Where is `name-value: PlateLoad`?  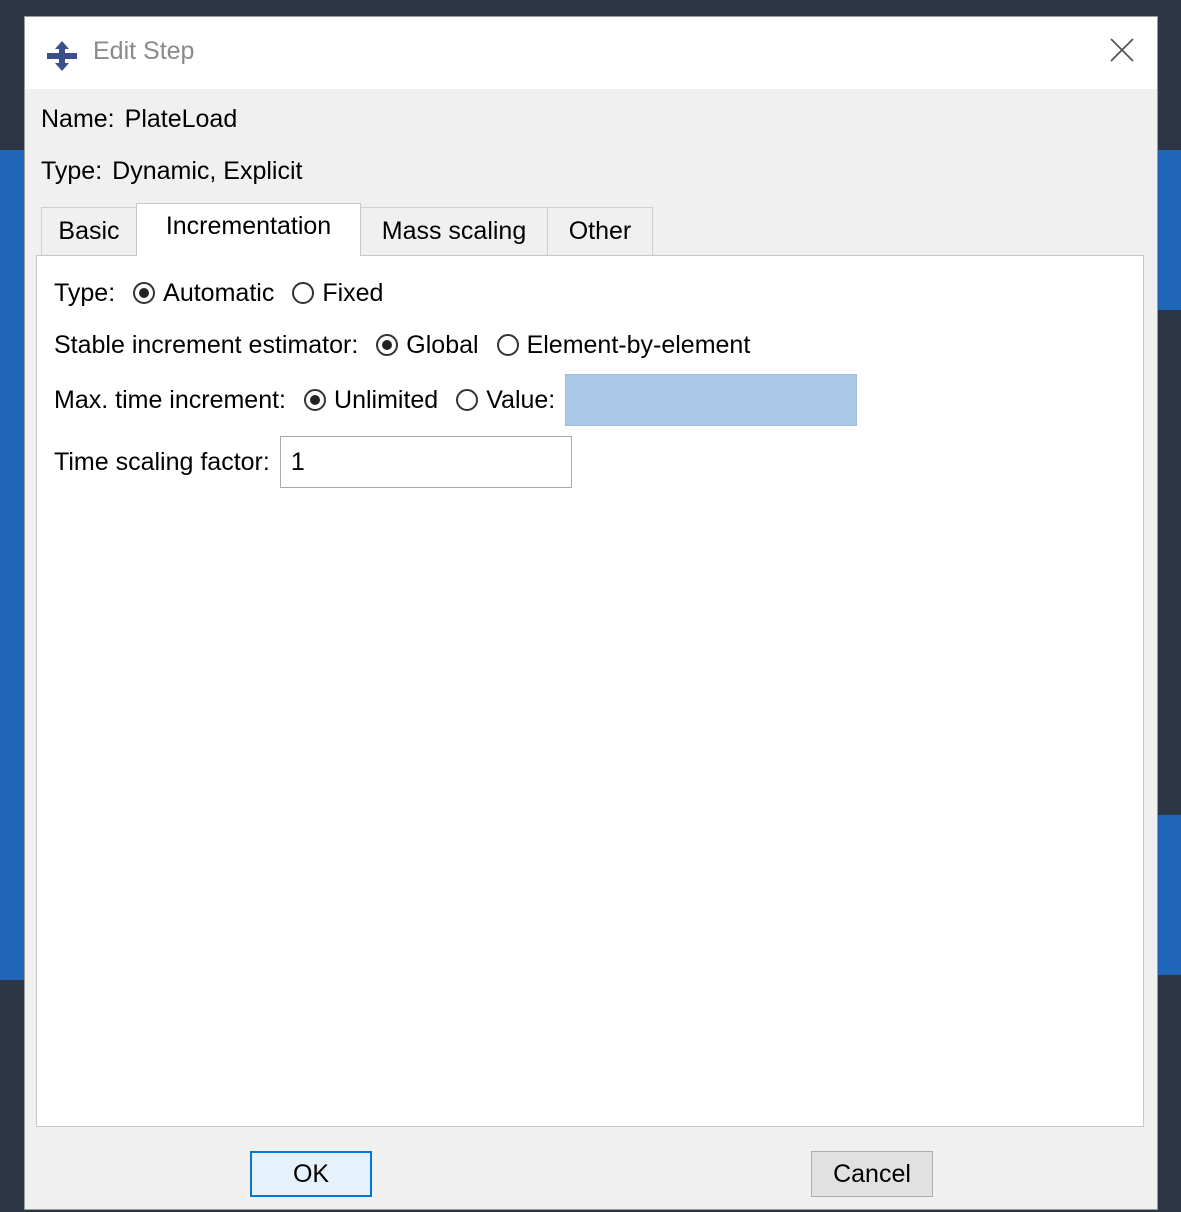 name-value: PlateLoad is located at coordinates (181, 119).